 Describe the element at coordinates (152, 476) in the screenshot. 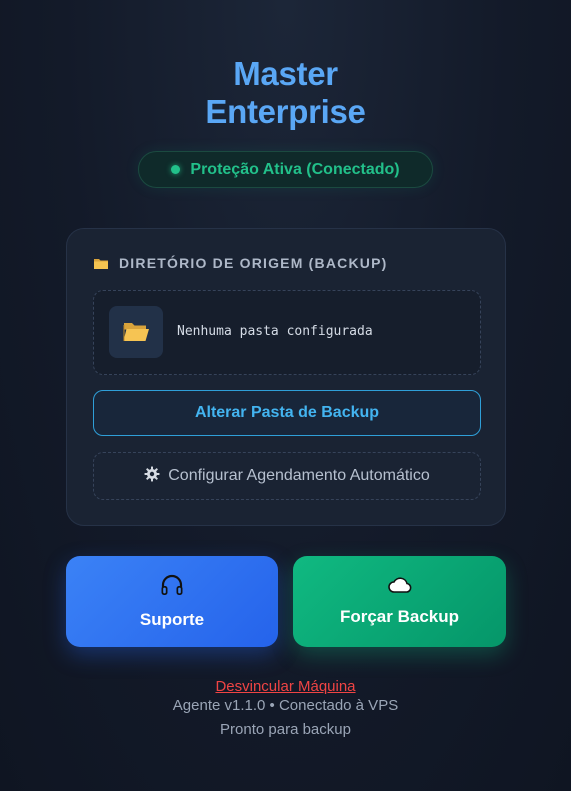

I see `gear-icon` at that location.